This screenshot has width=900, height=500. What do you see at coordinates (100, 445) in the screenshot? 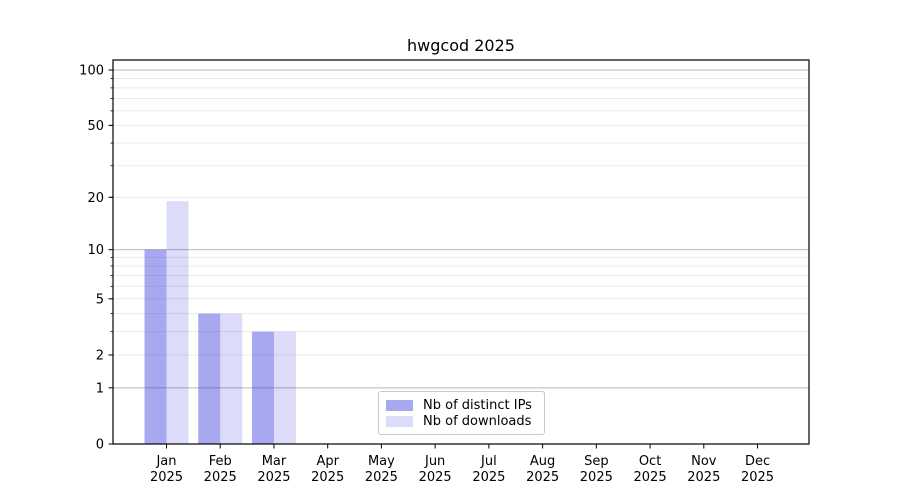
I see `y-tick-label: 0` at bounding box center [100, 445].